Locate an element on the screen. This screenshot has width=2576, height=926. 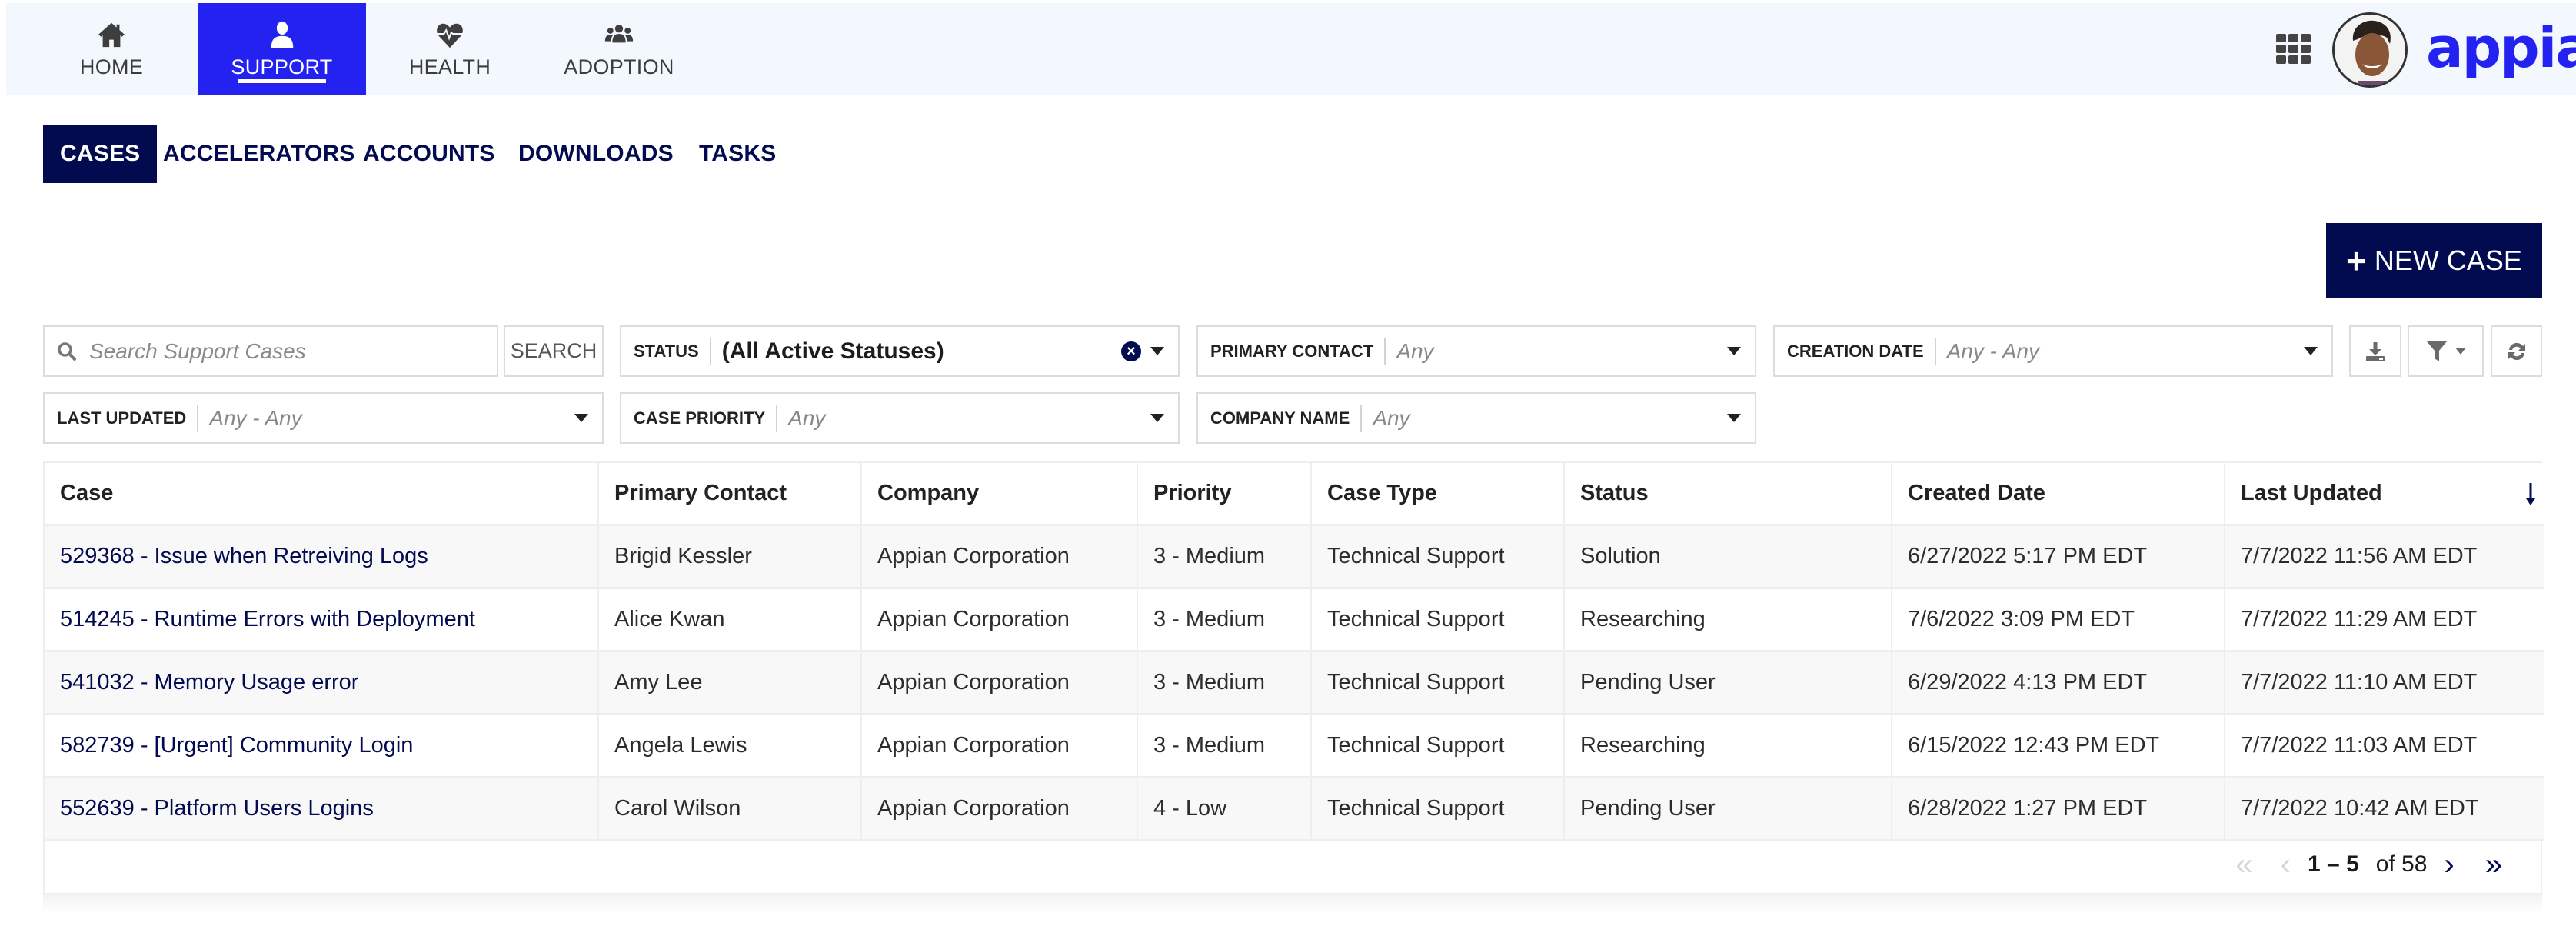
search-field is located at coordinates (271, 351).